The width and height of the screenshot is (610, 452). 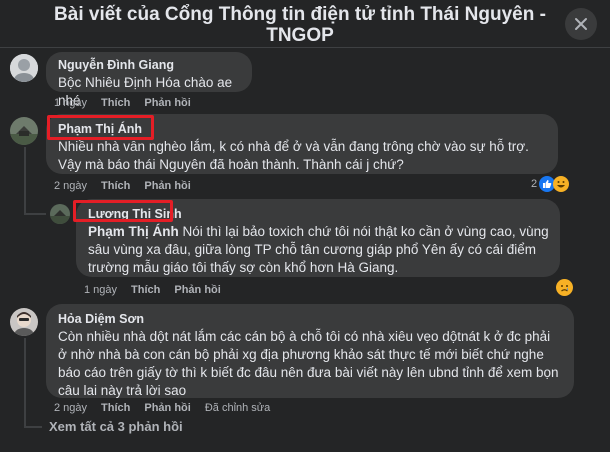 I want to click on reaction-summary: 2, so click(x=550, y=184).